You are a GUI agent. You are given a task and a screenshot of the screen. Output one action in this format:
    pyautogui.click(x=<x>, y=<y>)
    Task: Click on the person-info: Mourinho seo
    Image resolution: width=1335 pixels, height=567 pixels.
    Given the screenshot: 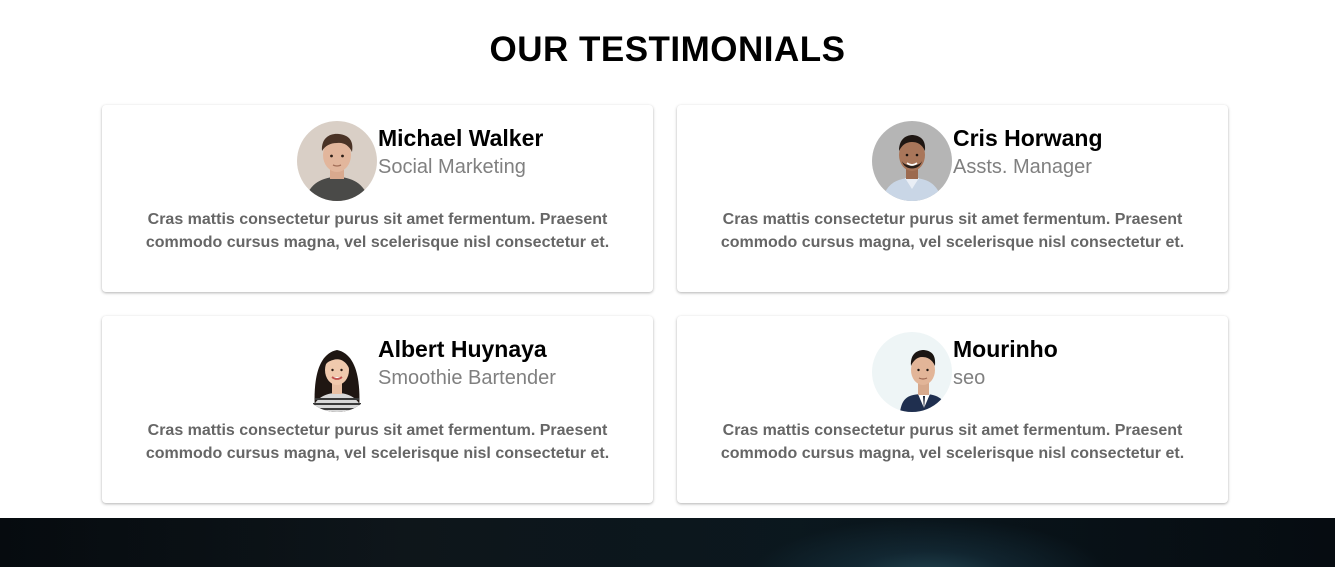 What is the action you would take?
    pyautogui.click(x=1005, y=362)
    